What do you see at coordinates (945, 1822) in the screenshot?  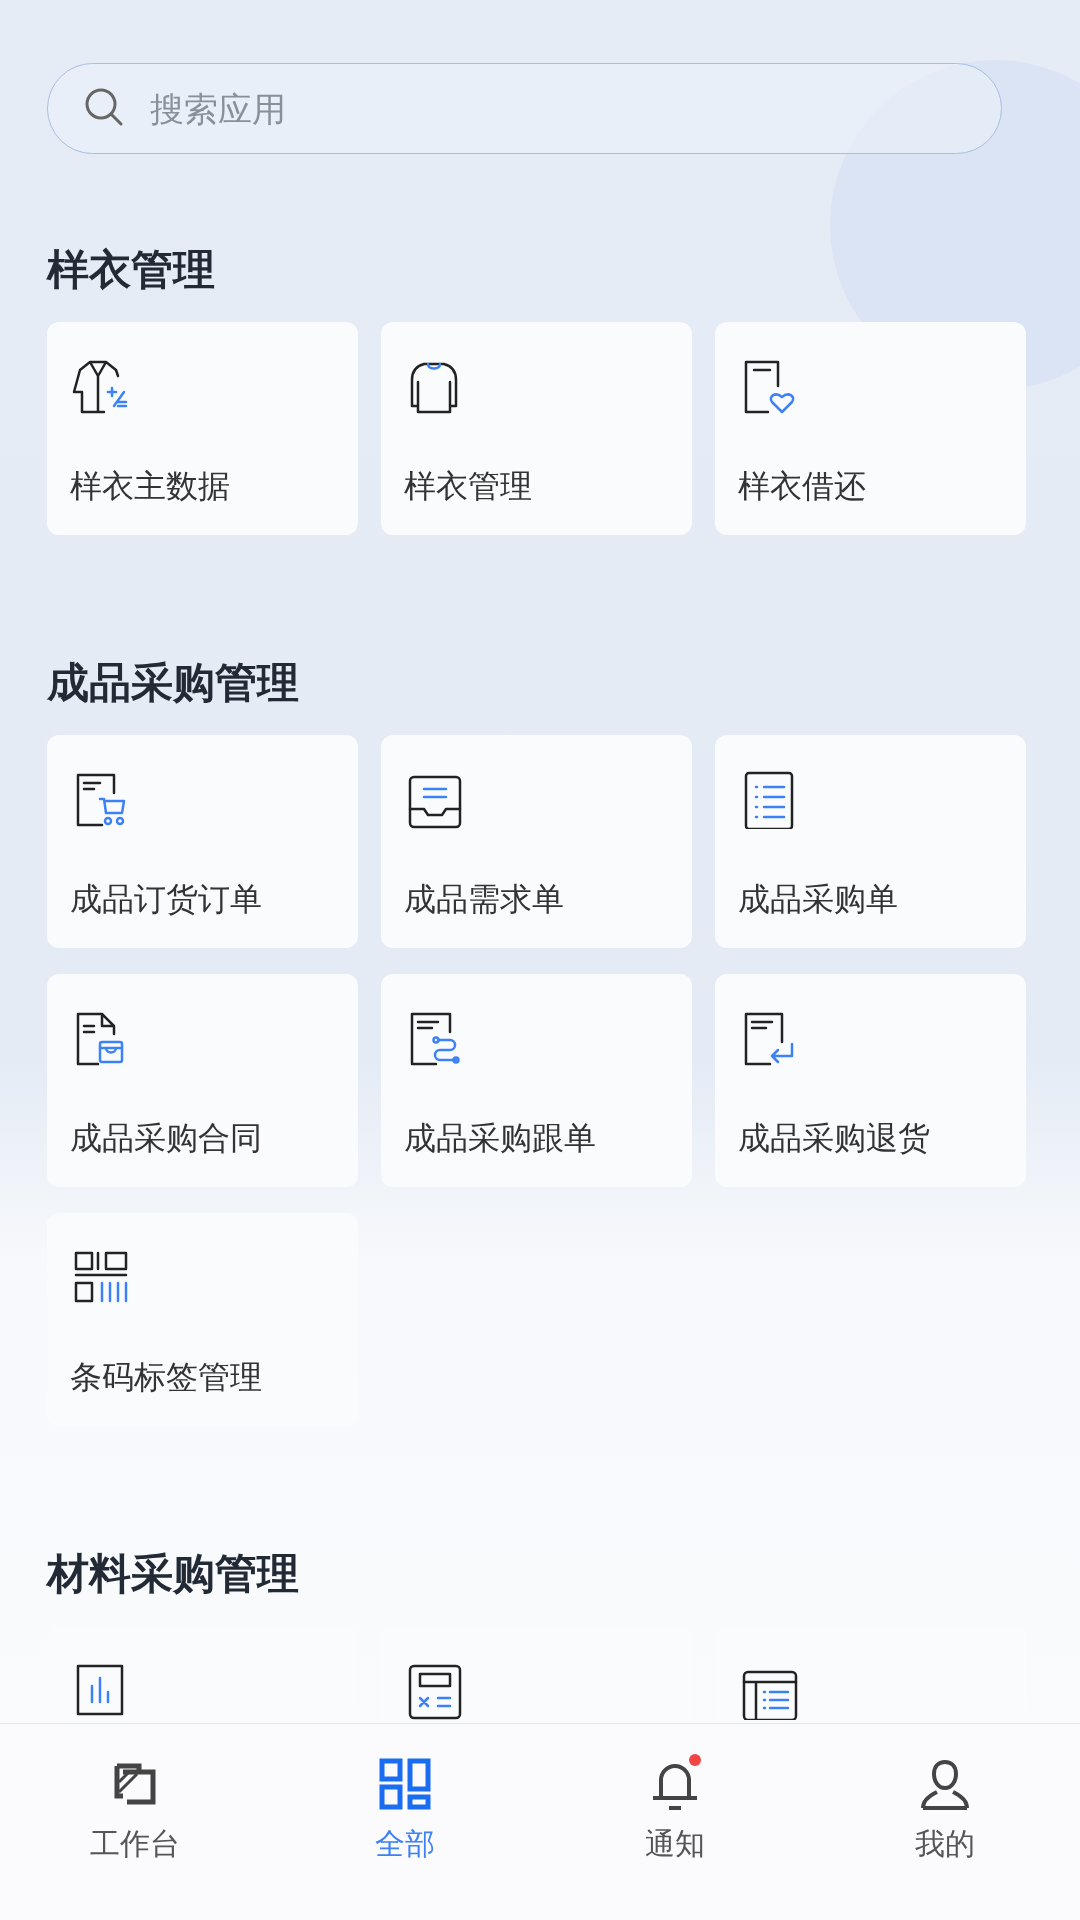 I see `tab: 我的` at bounding box center [945, 1822].